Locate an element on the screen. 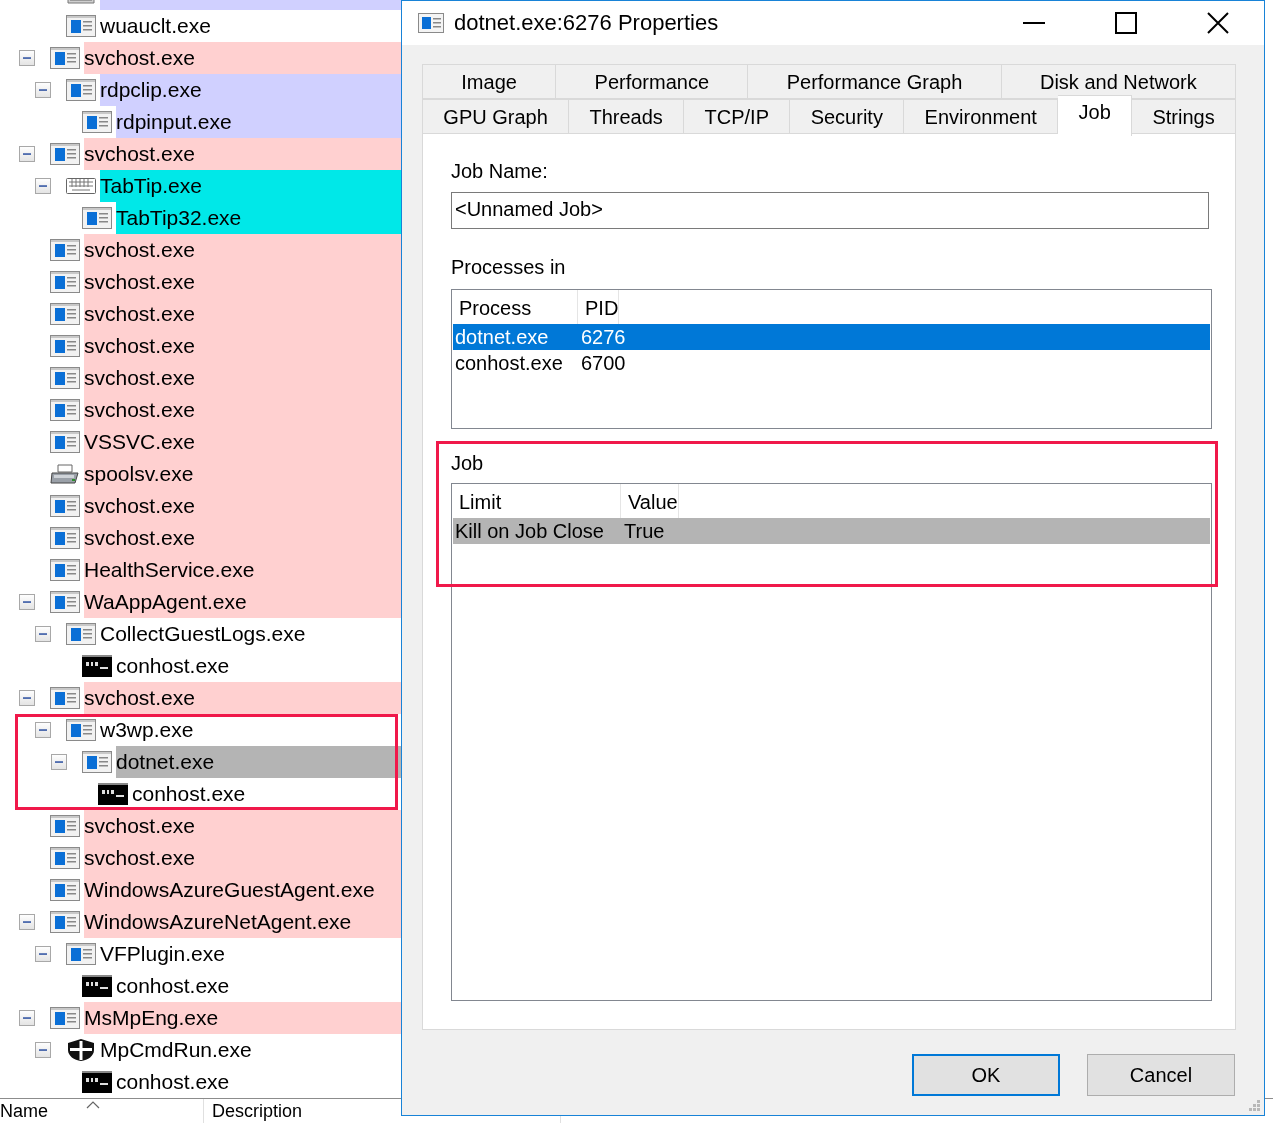 The image size is (1273, 1123). process-name: wuauclt.exe is located at coordinates (250, 26).